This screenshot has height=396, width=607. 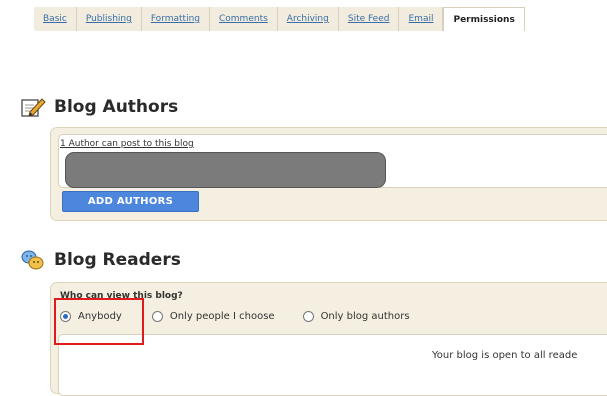 What do you see at coordinates (484, 19) in the screenshot?
I see `tab-permissions: Permissions` at bounding box center [484, 19].